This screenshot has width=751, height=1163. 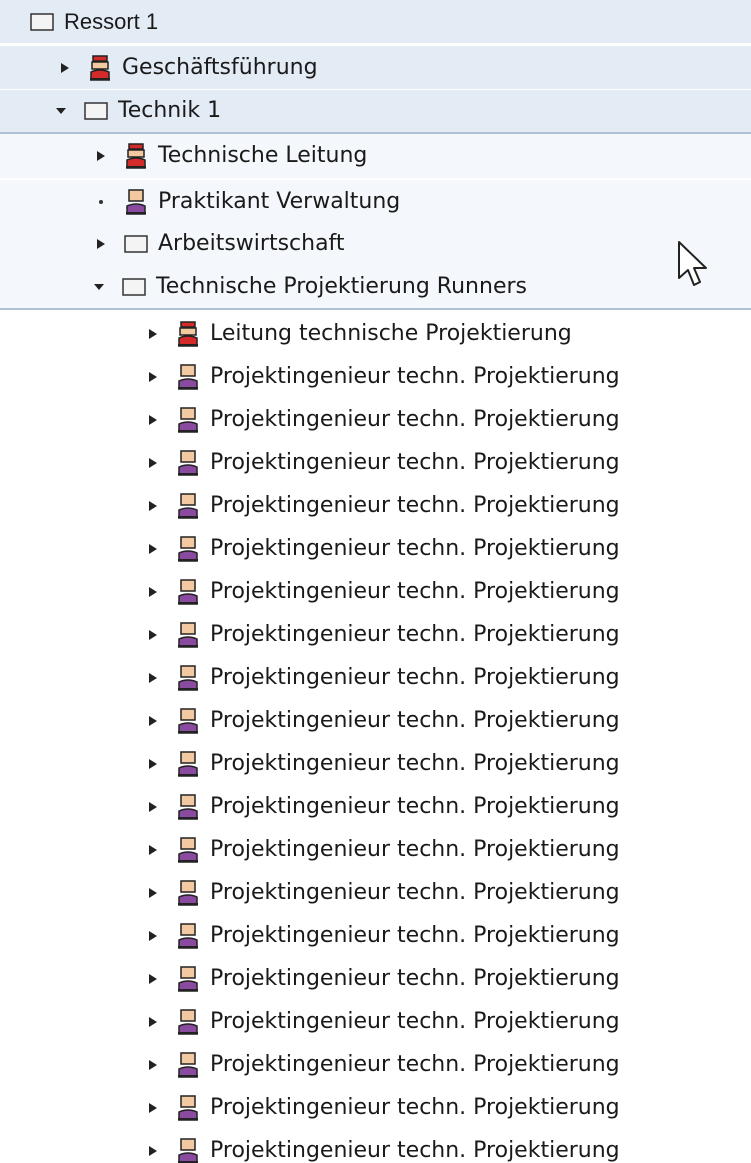 What do you see at coordinates (692, 263) in the screenshot?
I see `mouse-cursor-icon` at bounding box center [692, 263].